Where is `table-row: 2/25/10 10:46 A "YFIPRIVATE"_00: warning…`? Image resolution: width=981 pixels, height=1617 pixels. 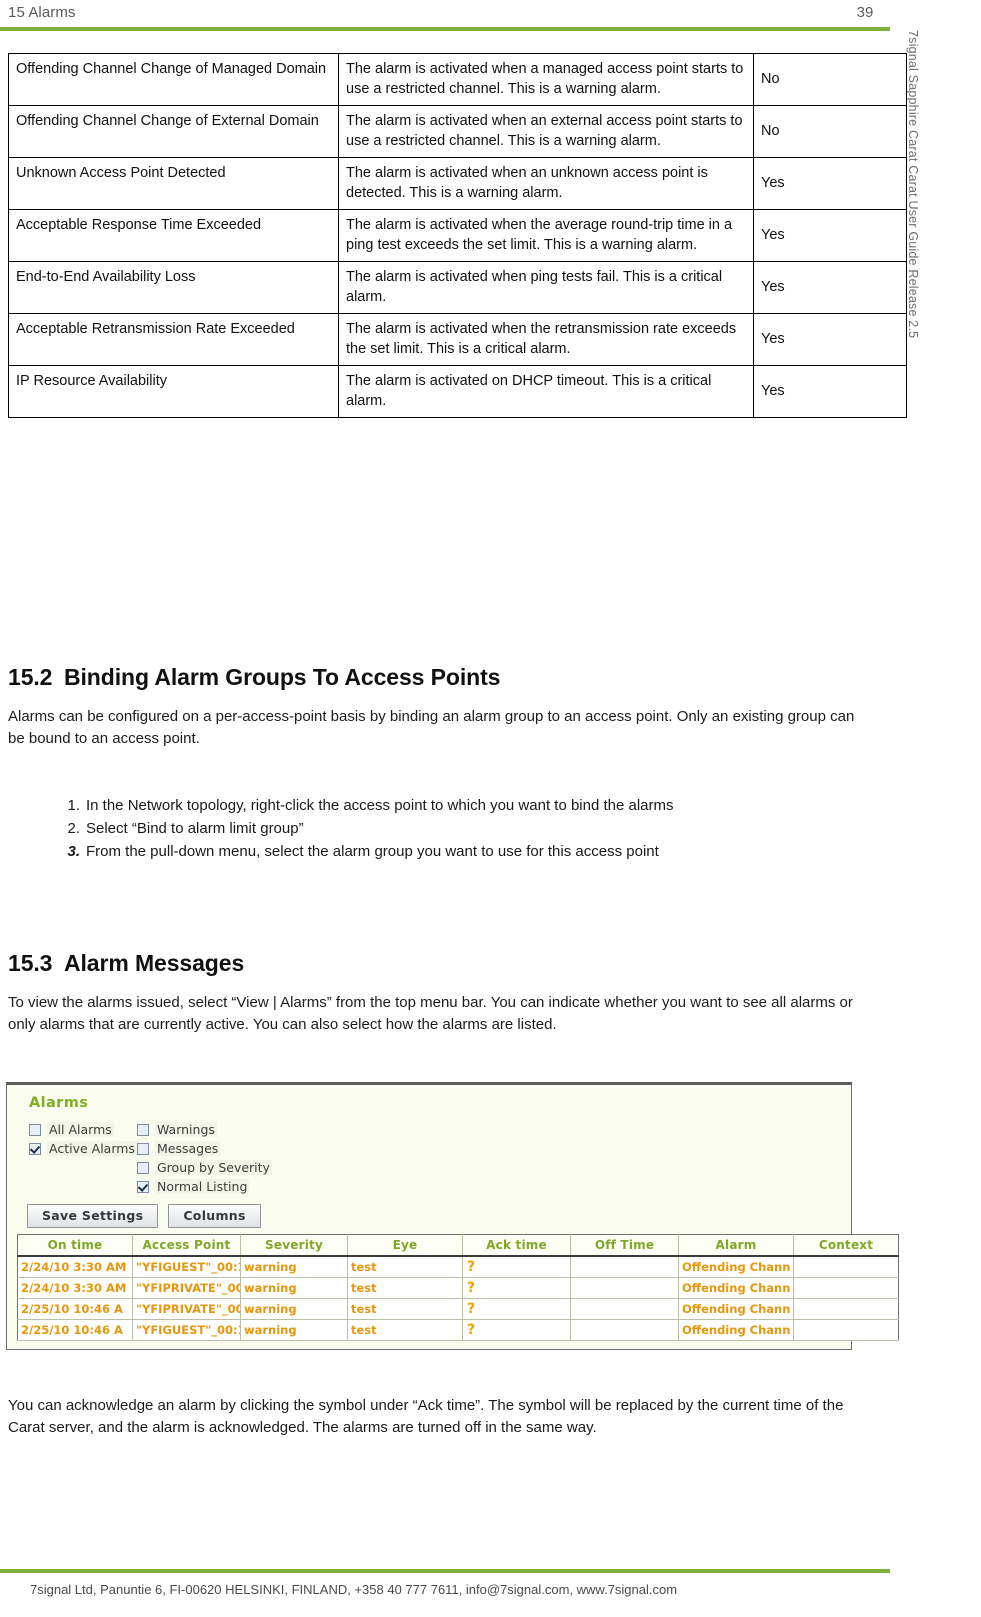 table-row: 2/25/10 10:46 A "YFIPRIVATE"_00: warning… is located at coordinates (458, 1309).